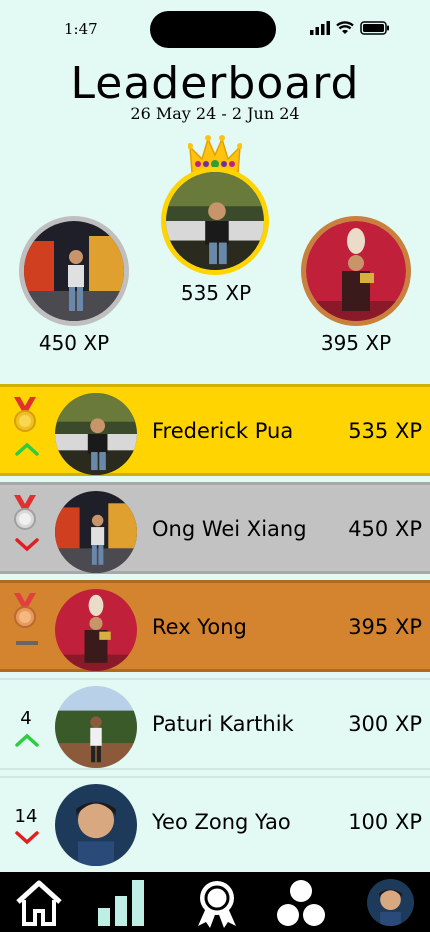 The image size is (430, 932). Describe the element at coordinates (385, 431) in the screenshot. I see `row-xp: 535 XP` at that location.